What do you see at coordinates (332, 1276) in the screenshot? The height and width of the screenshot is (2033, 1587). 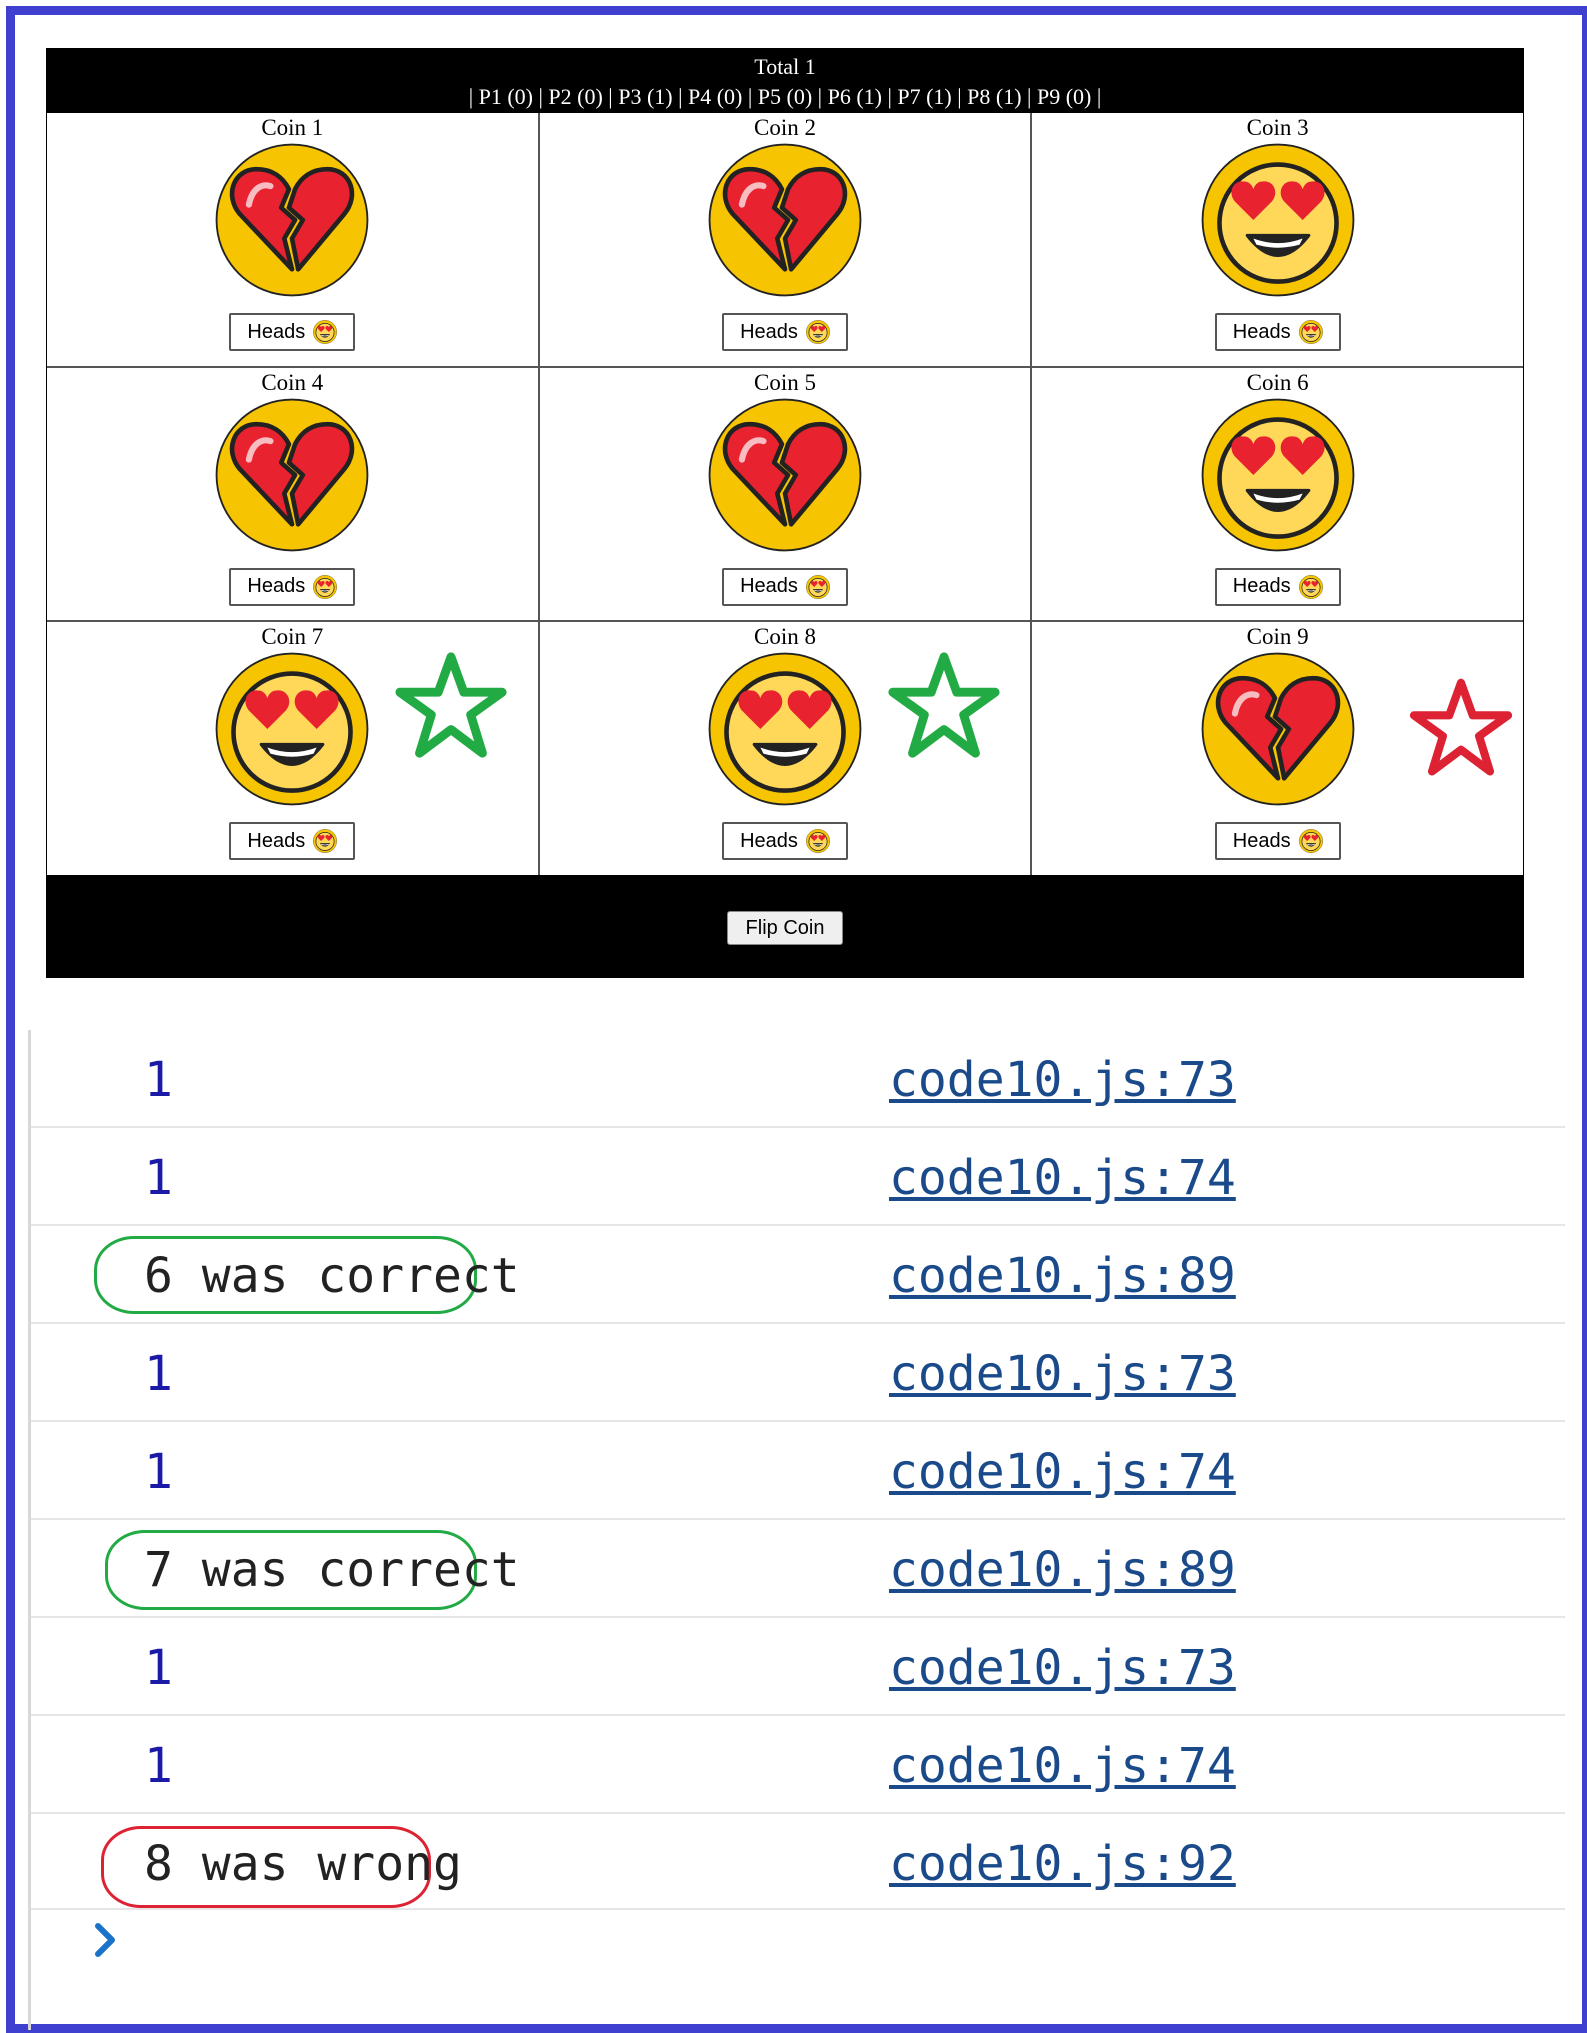 I see `console-message: 6 was correct` at bounding box center [332, 1276].